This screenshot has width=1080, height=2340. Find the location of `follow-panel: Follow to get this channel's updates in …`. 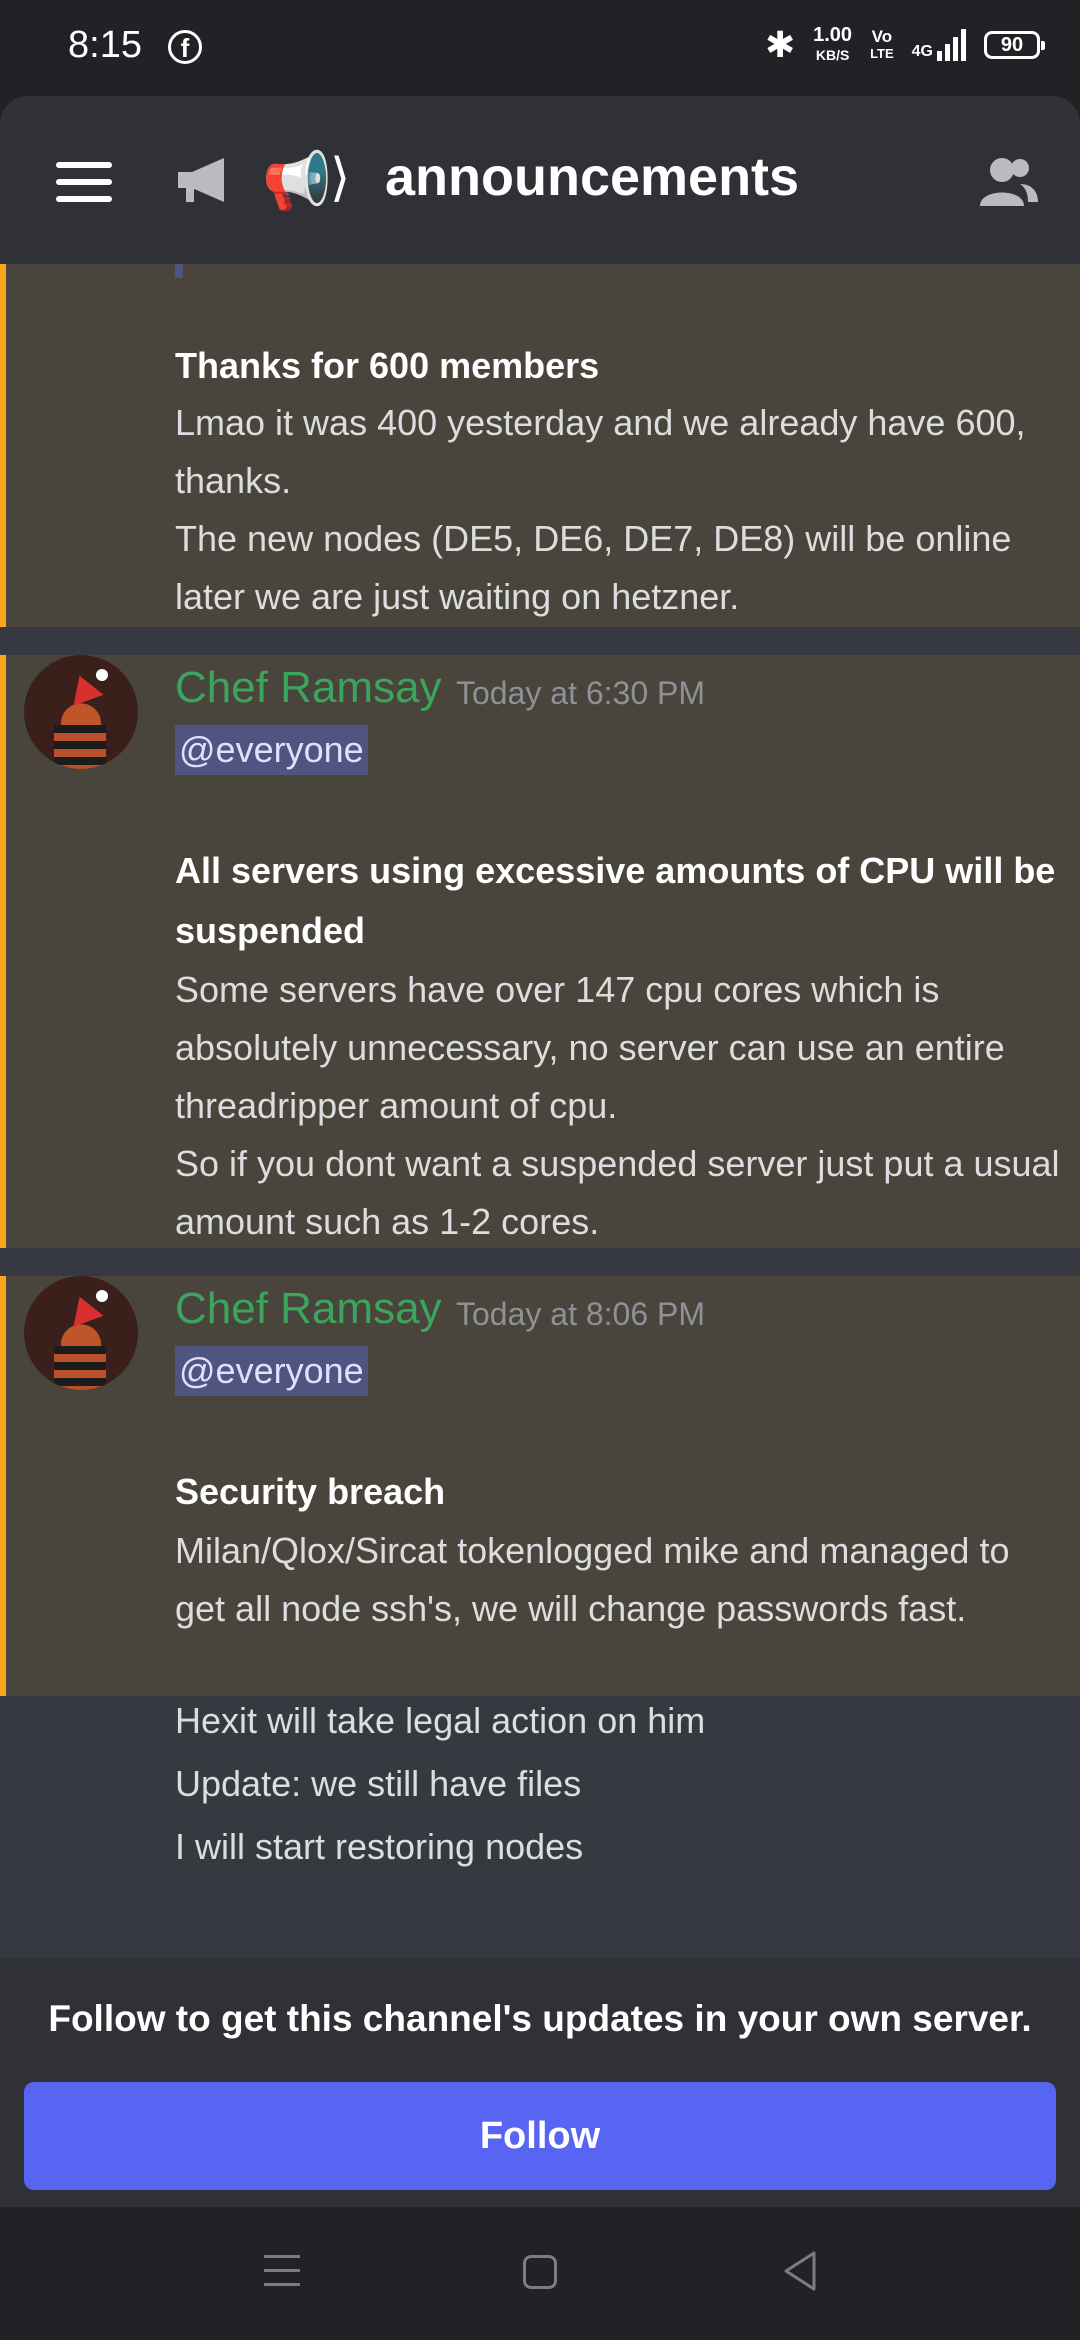

follow-panel: Follow to get this channel's updates in … is located at coordinates (540, 2082).